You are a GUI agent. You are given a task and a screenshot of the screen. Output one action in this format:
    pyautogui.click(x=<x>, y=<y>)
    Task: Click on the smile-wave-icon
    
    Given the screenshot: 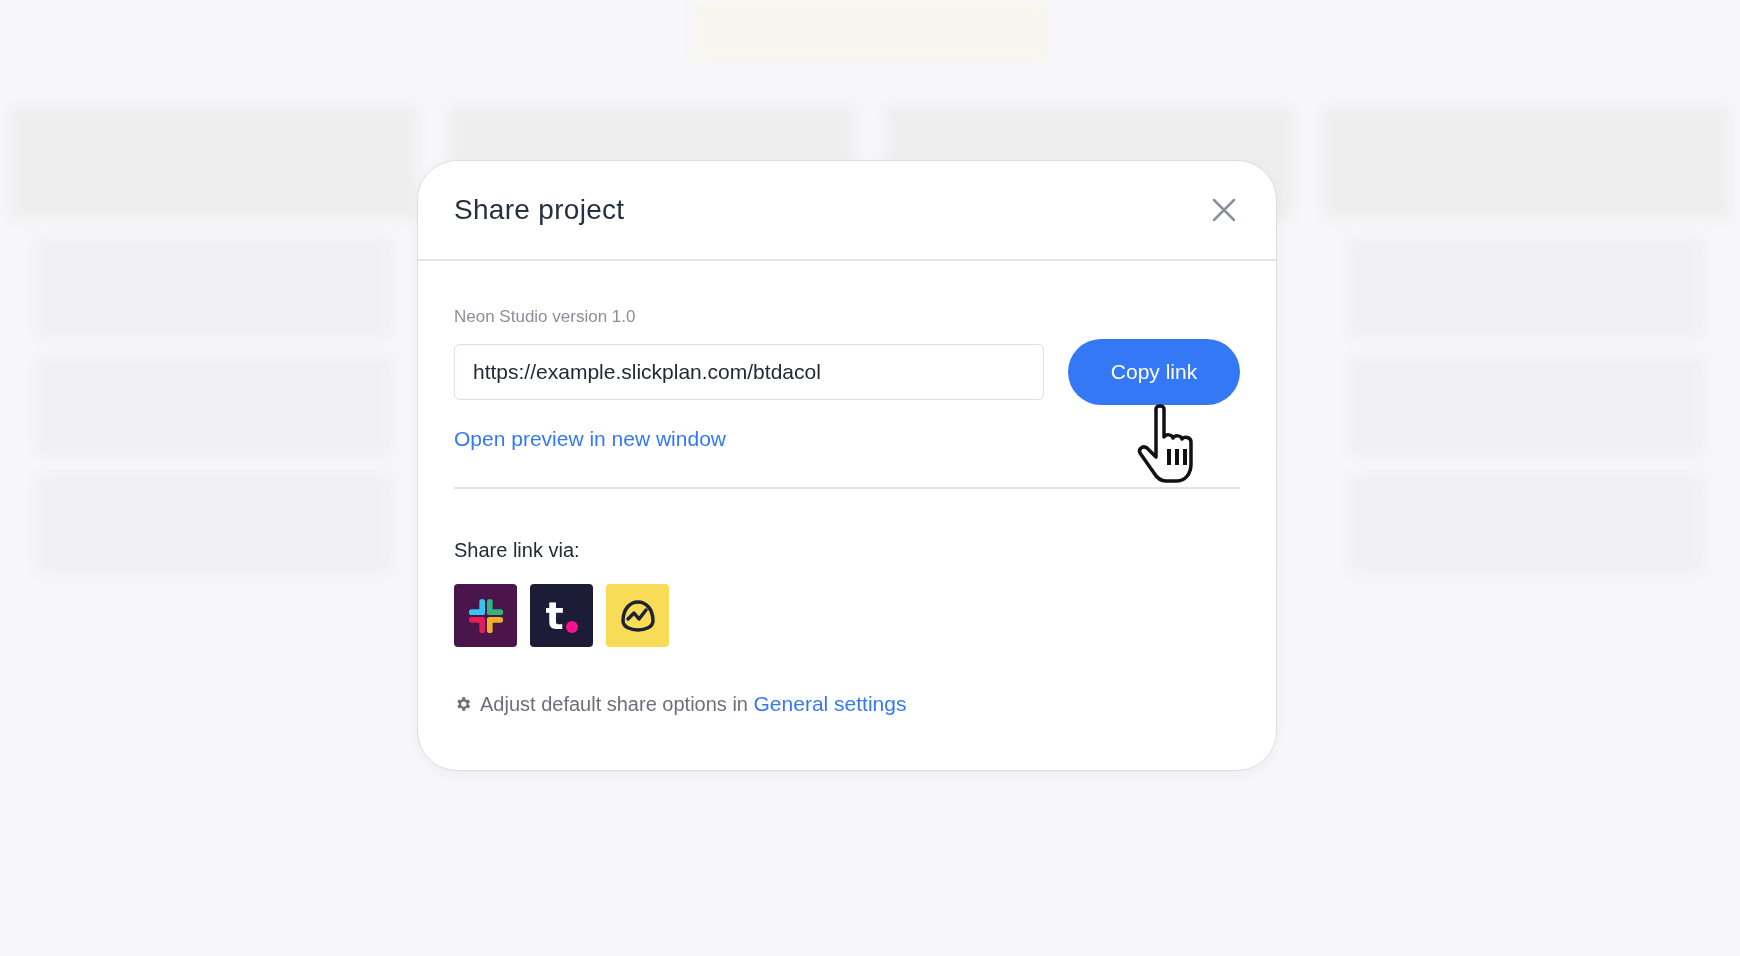 What is the action you would take?
    pyautogui.click(x=637, y=615)
    